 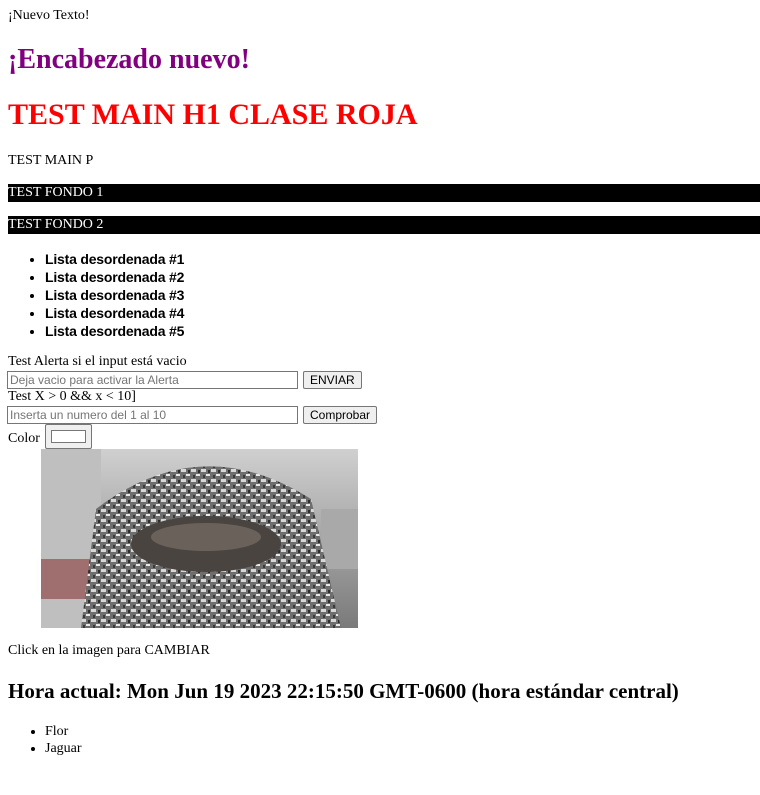 What do you see at coordinates (340, 415) in the screenshot?
I see `comprobar-button: Comprobar` at bounding box center [340, 415].